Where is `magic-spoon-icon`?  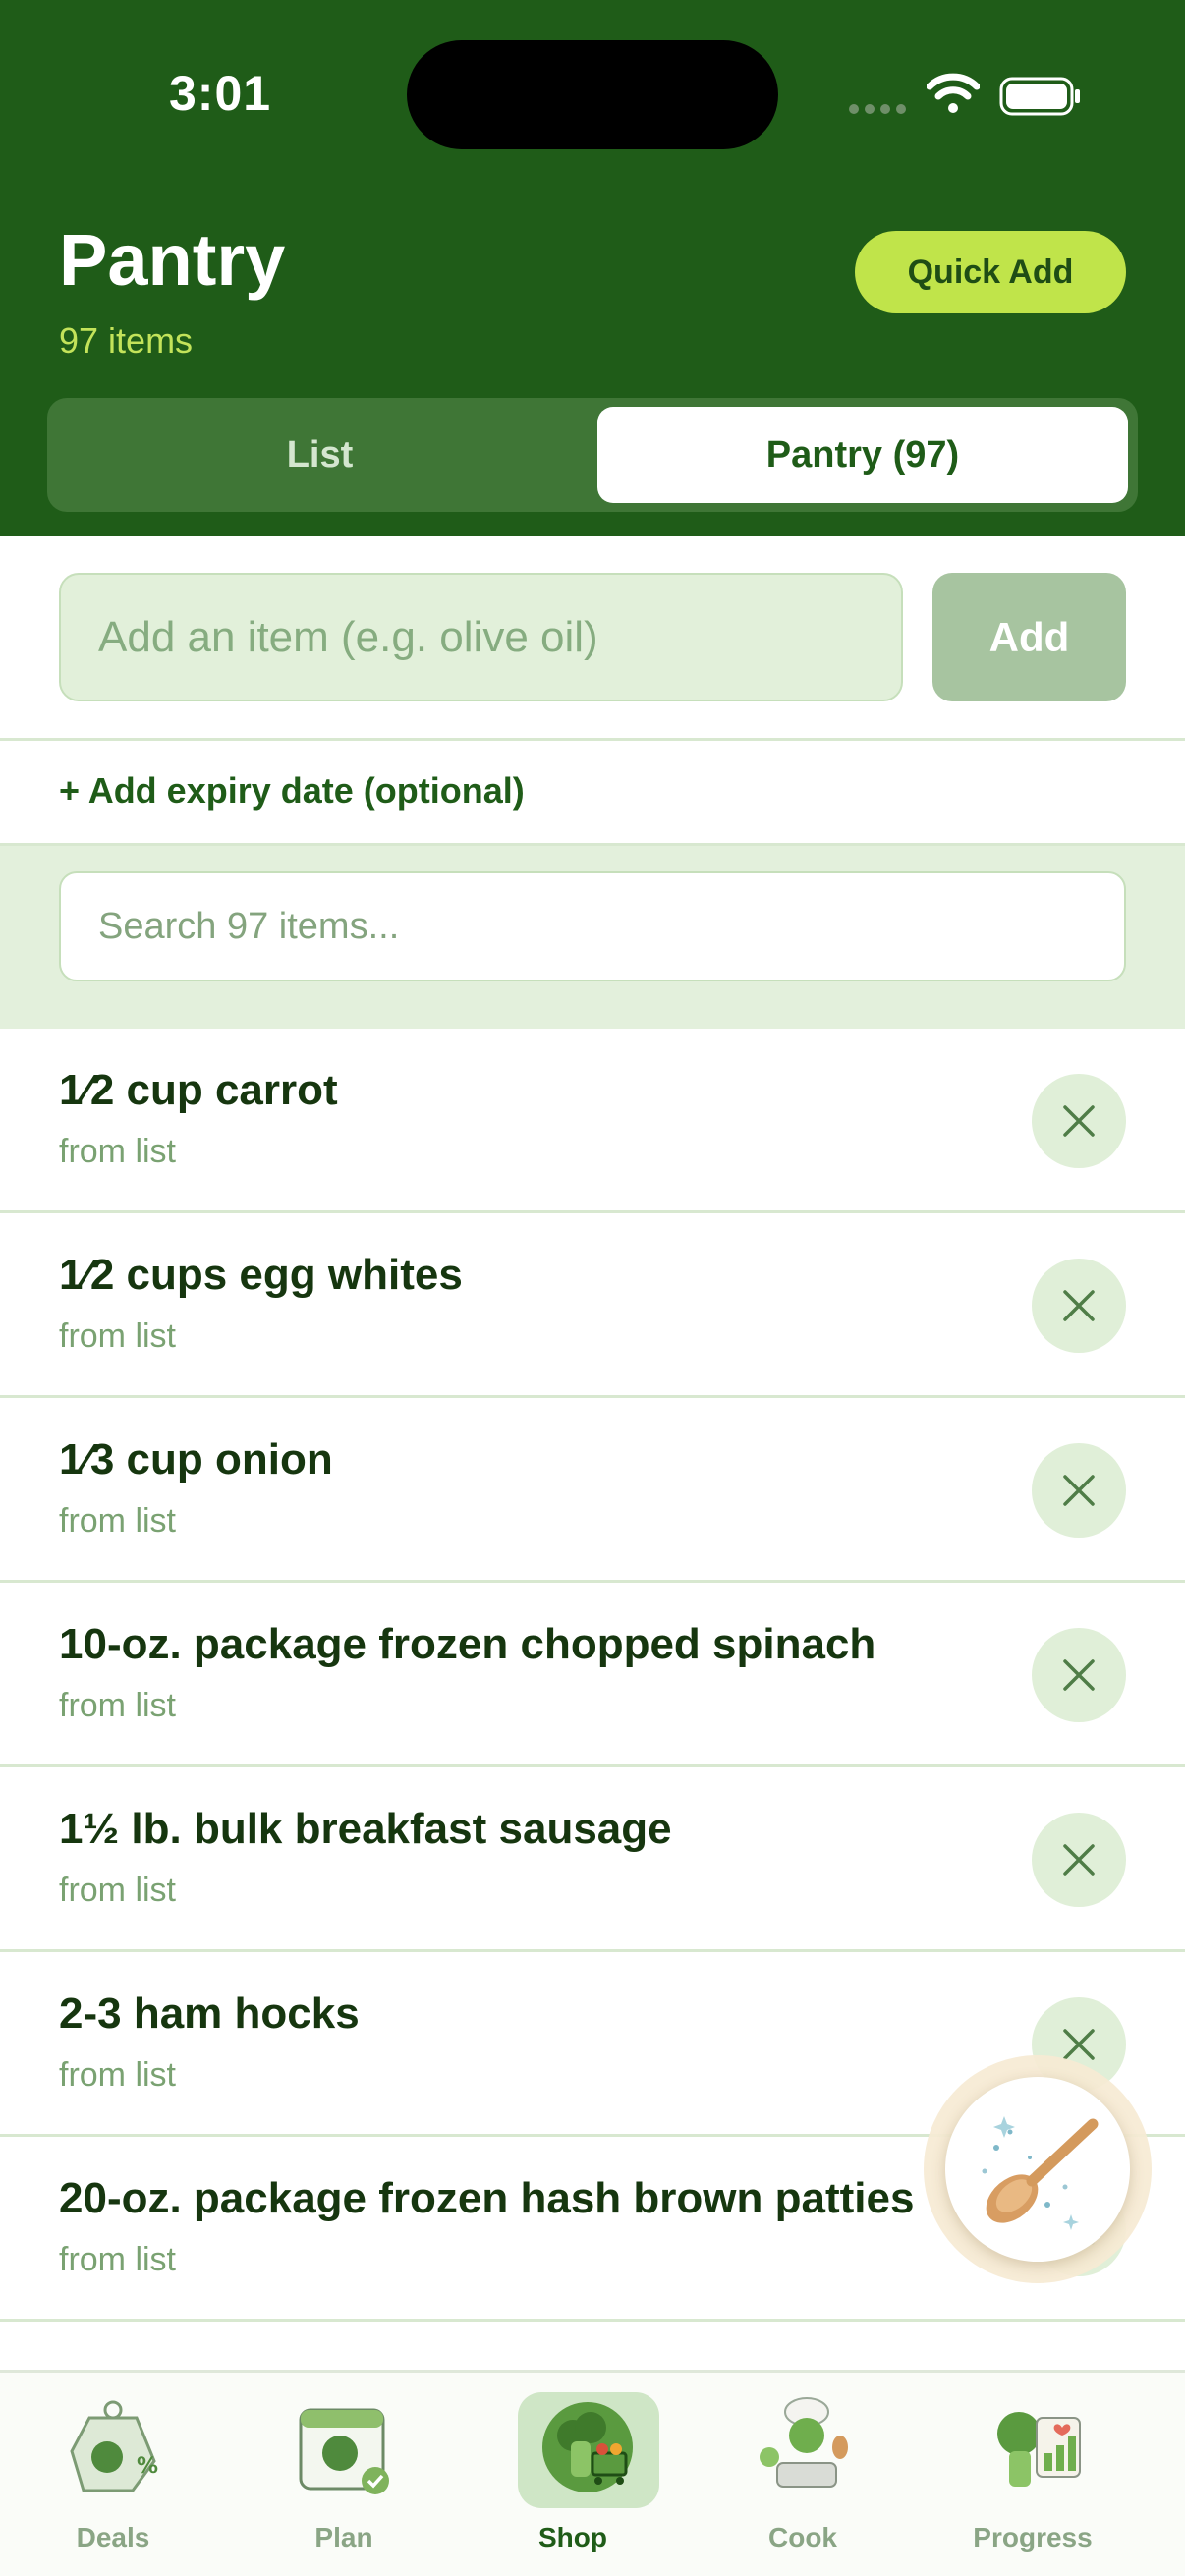
magic-spoon-icon is located at coordinates (1041, 2173).